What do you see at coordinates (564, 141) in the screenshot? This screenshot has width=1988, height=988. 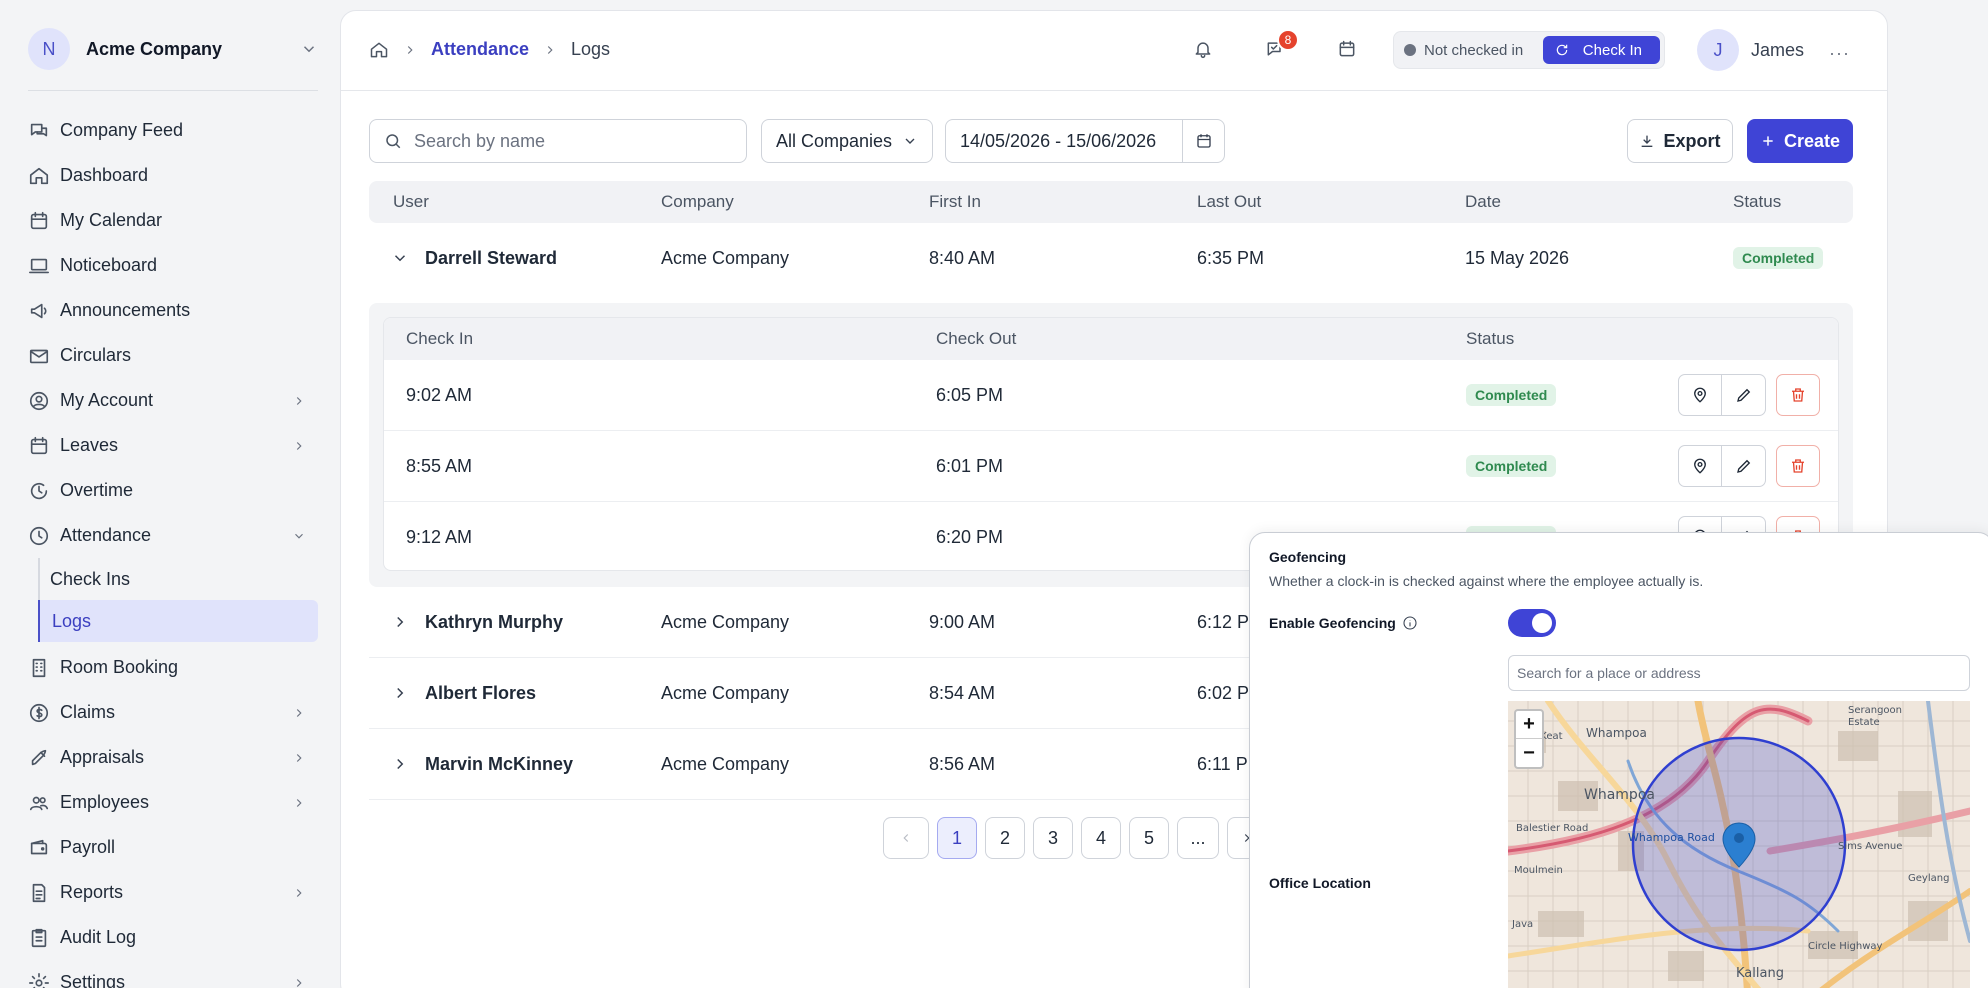 I see `search-input` at bounding box center [564, 141].